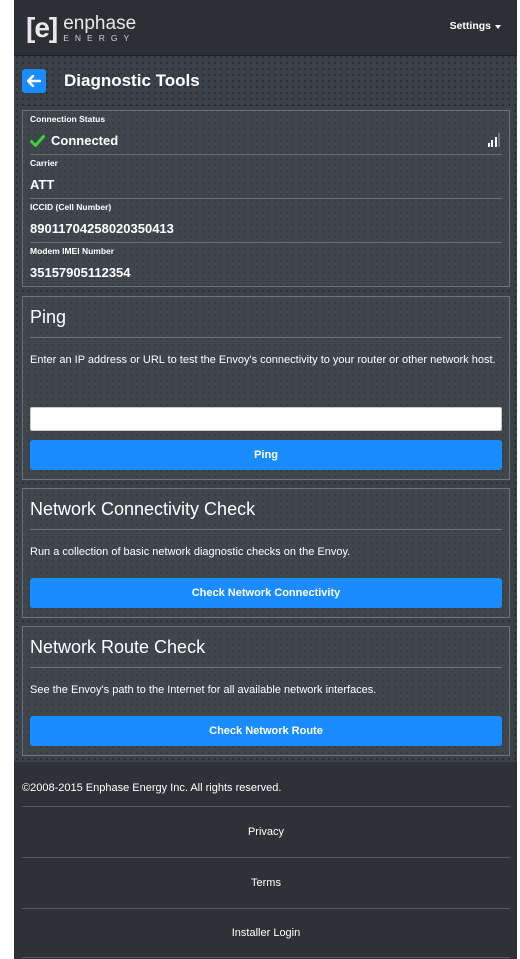 This screenshot has width=520, height=959. What do you see at coordinates (266, 882) in the screenshot?
I see `terms-link: Terms` at bounding box center [266, 882].